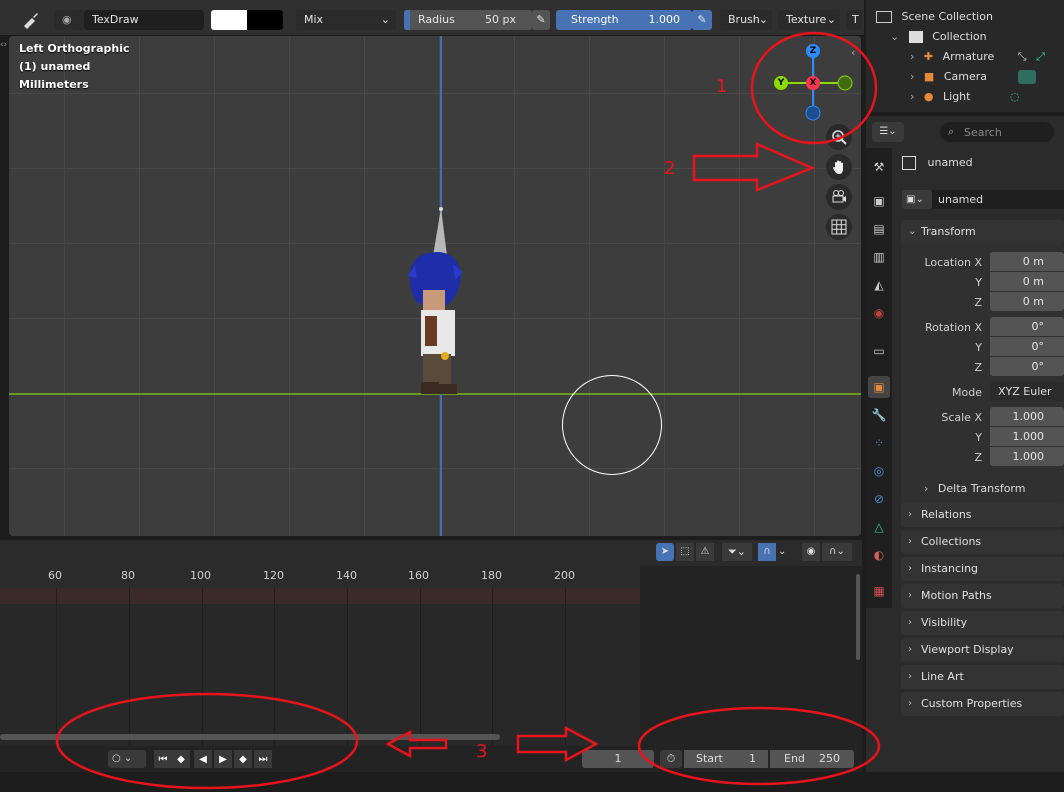 The height and width of the screenshot is (792, 1064). I want to click on location-x-field: 0 m, so click(1027, 261).